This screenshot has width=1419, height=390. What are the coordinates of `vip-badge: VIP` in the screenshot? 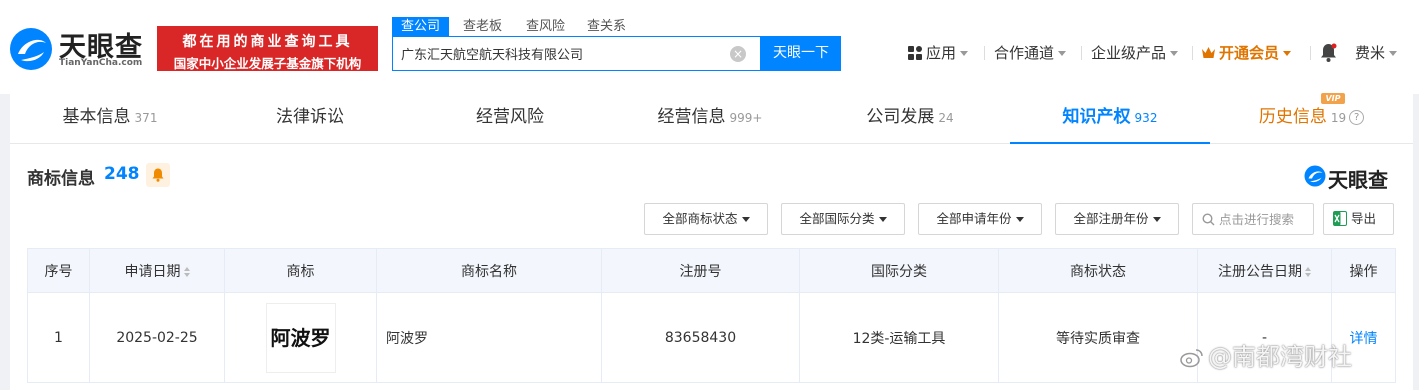 It's located at (1333, 98).